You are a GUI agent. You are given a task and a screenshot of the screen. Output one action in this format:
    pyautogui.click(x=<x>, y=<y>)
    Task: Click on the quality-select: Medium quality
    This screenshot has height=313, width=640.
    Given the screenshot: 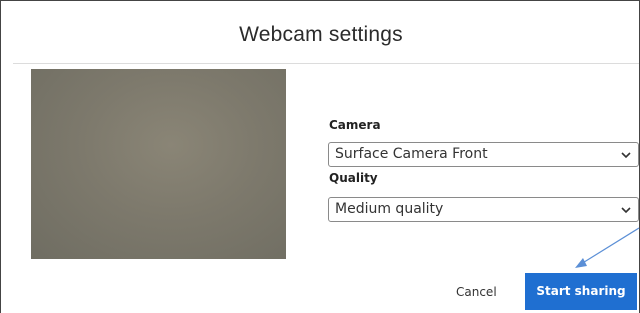 What is the action you would take?
    pyautogui.click(x=483, y=209)
    